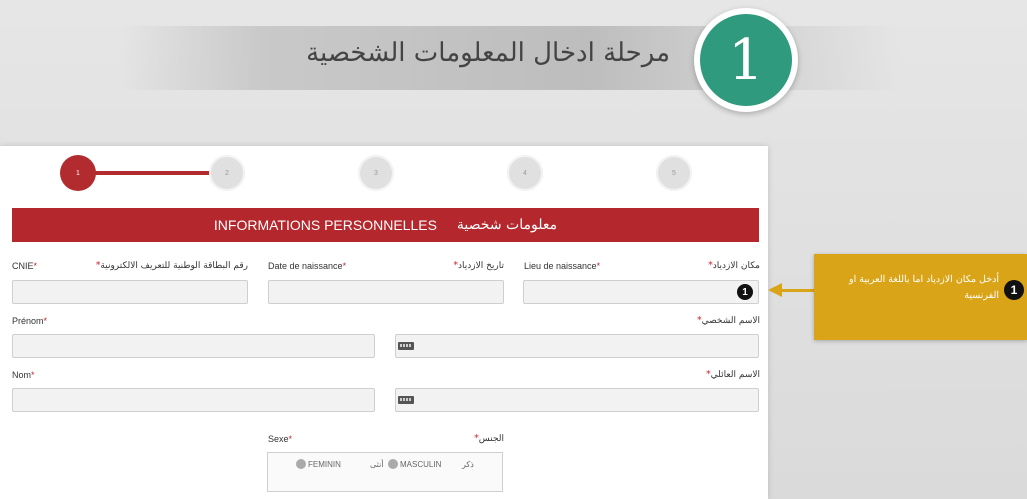 Image resolution: width=1027 pixels, height=499 pixels. I want to click on nom-label: Nom*, so click(23, 375).